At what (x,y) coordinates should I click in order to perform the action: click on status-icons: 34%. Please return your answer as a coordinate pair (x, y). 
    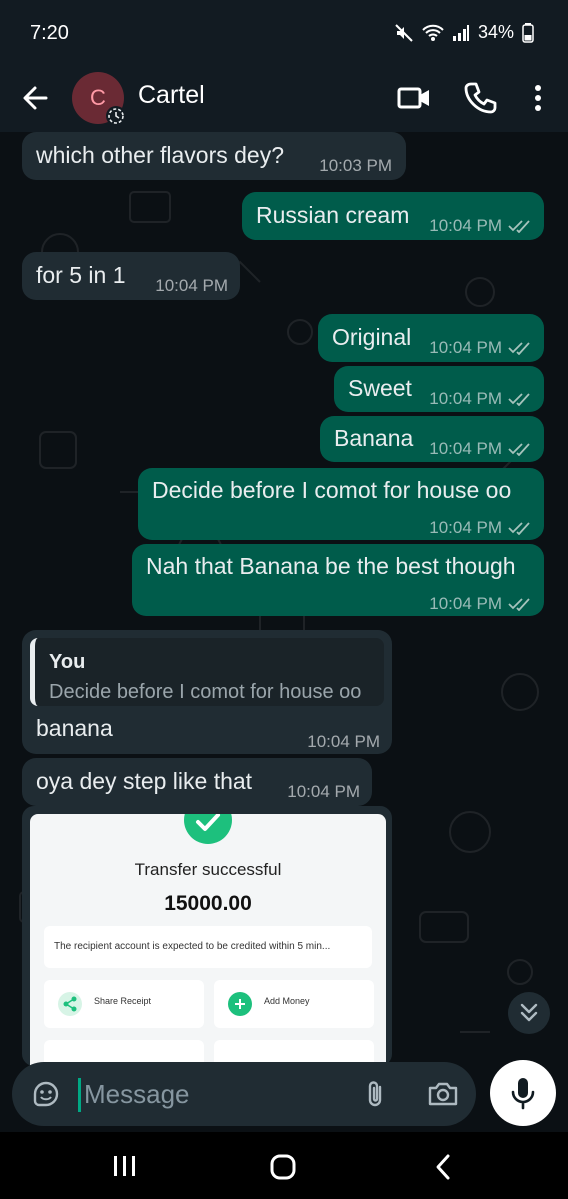
    Looking at the image, I should click on (464, 32).